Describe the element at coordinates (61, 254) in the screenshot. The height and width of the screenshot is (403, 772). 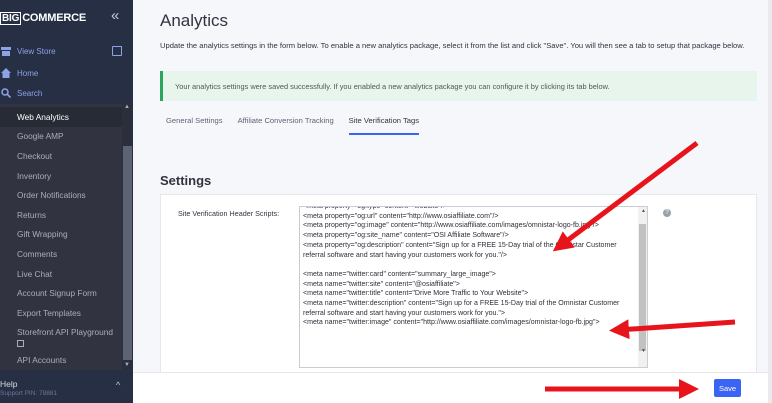
I see `sidebar-item-comments: Comments` at that location.